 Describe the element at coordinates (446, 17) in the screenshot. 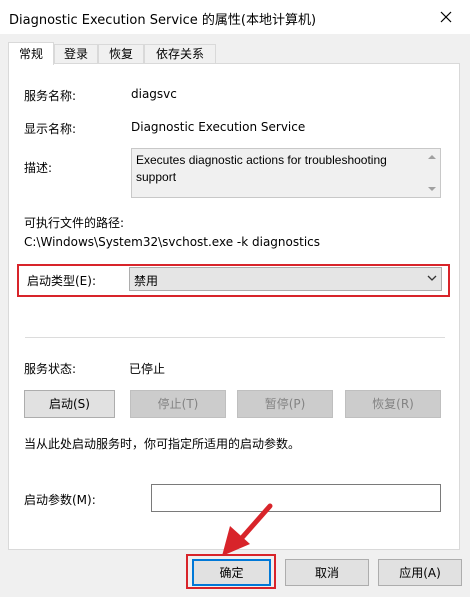

I see `close-icon` at that location.